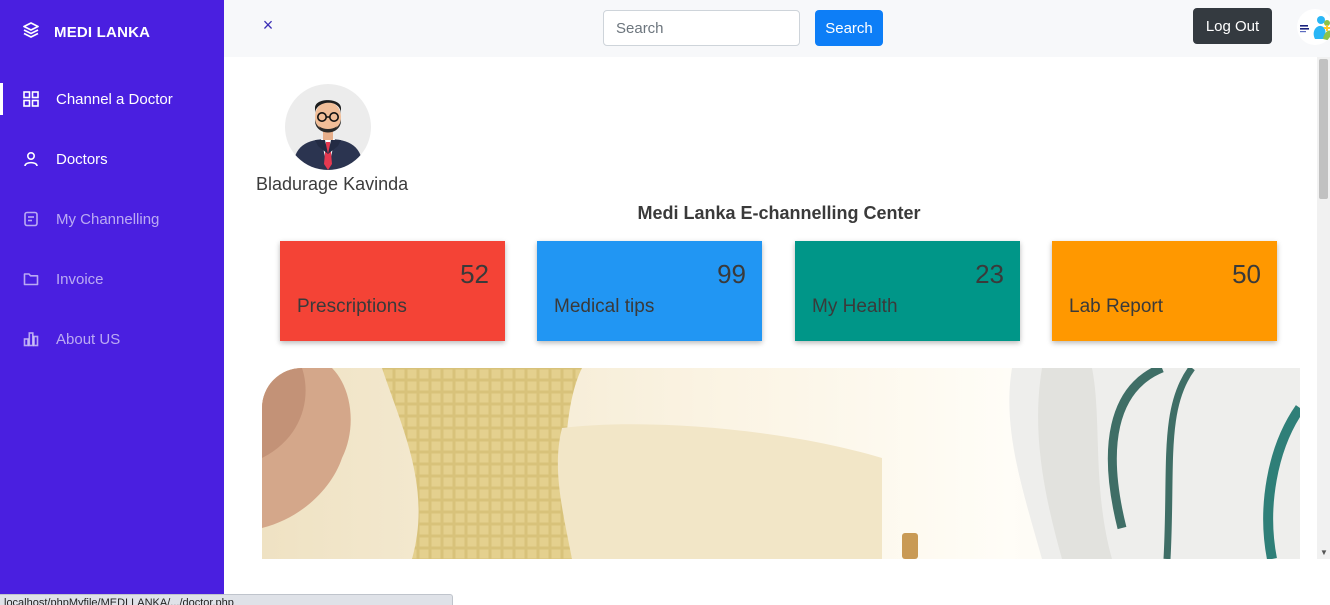  I want to click on sidebar-item-my-channelling: My Channelling, so click(112, 219).